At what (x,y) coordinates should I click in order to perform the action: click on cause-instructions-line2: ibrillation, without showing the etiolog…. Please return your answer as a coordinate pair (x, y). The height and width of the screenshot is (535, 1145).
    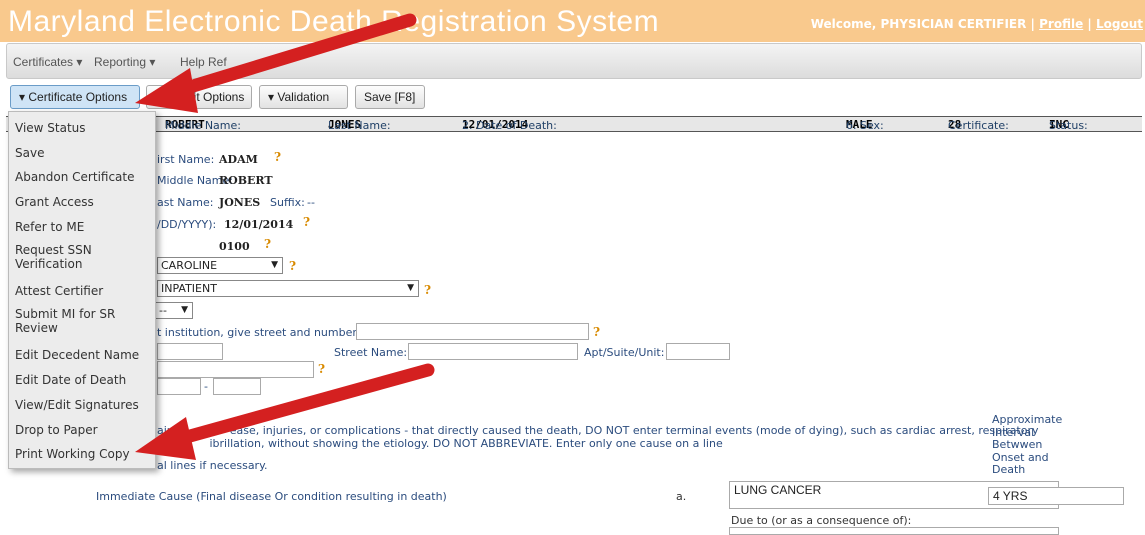
    Looking at the image, I should click on (440, 443).